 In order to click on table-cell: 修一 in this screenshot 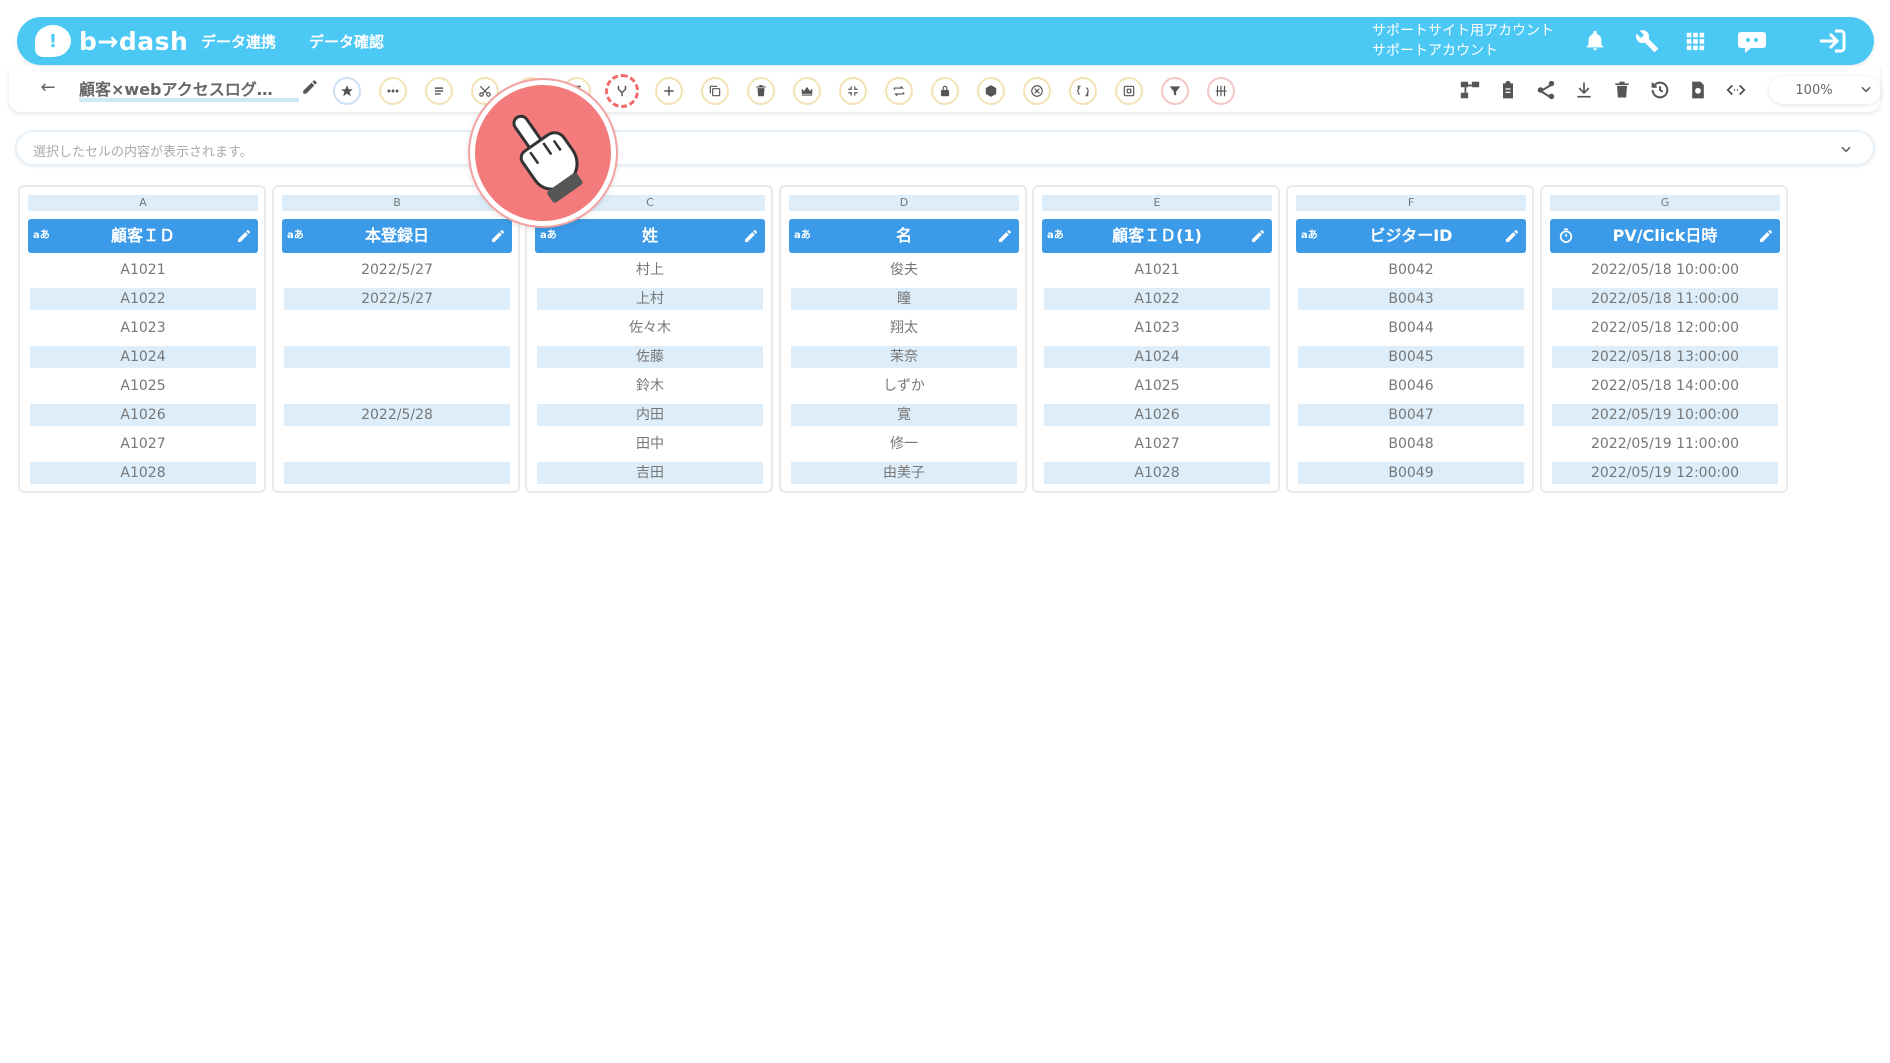, I will do `click(904, 444)`.